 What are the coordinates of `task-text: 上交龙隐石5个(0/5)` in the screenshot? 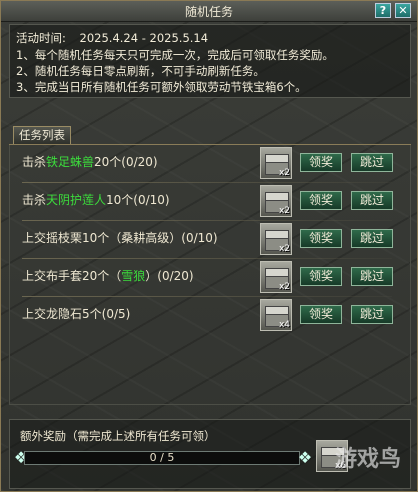 It's located at (76, 313).